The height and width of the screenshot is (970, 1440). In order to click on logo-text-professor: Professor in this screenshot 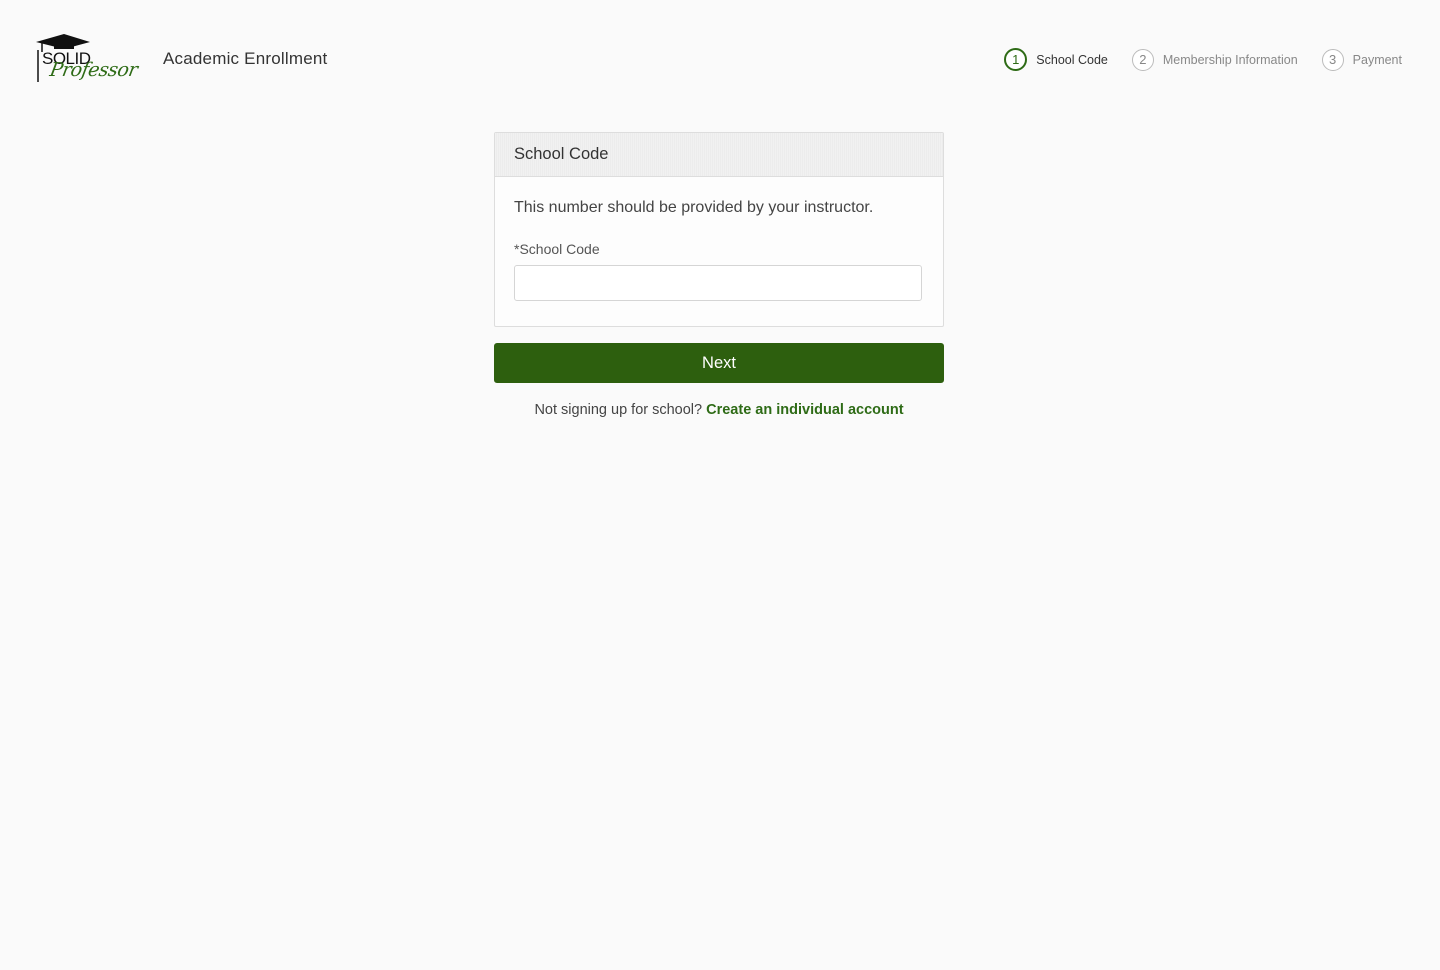, I will do `click(94, 70)`.